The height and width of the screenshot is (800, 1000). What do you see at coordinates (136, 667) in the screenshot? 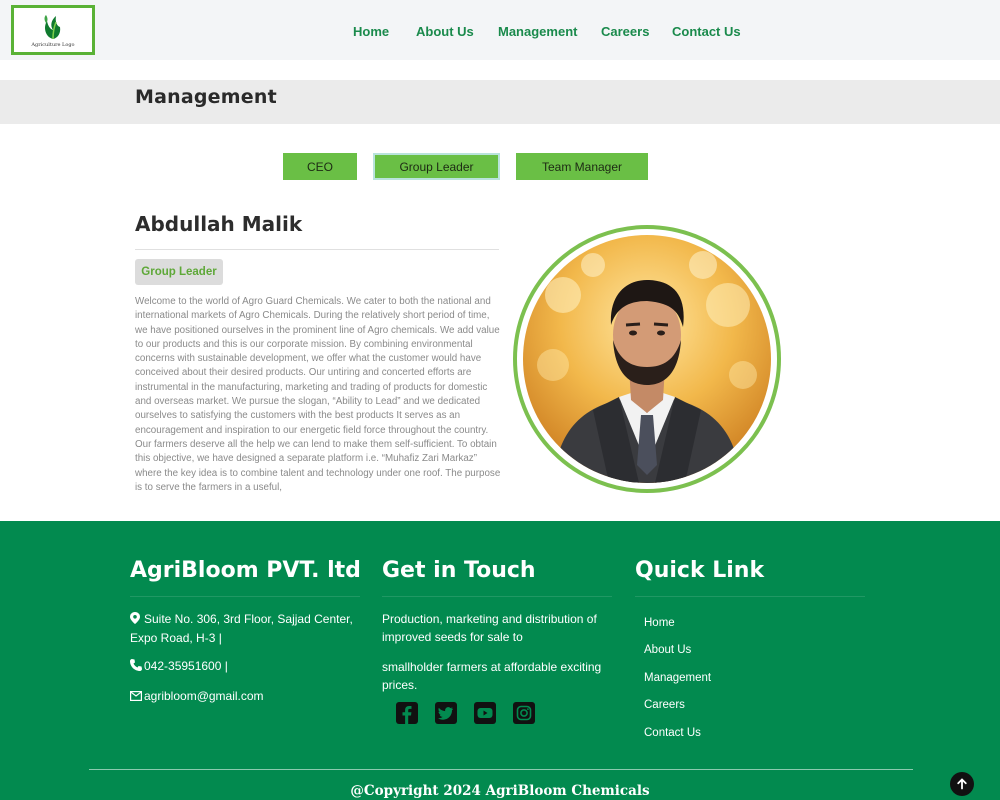
I see `phone-icon` at bounding box center [136, 667].